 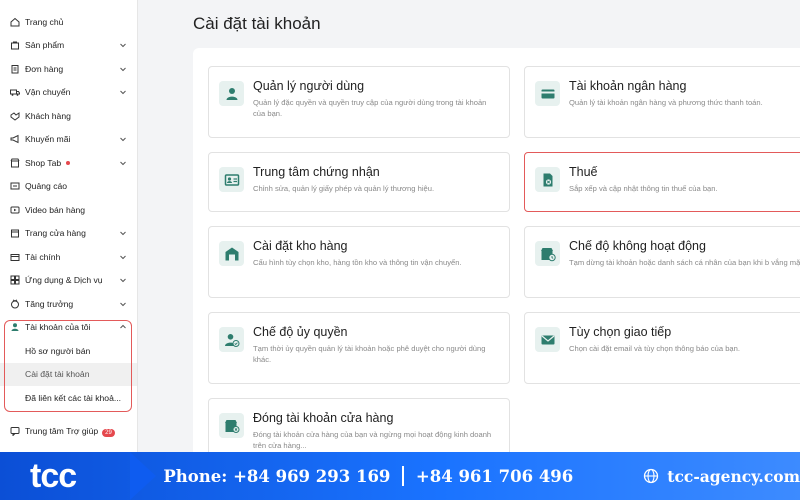 I want to click on sidebar-item-label: Đơn hàng, so click(x=44, y=68).